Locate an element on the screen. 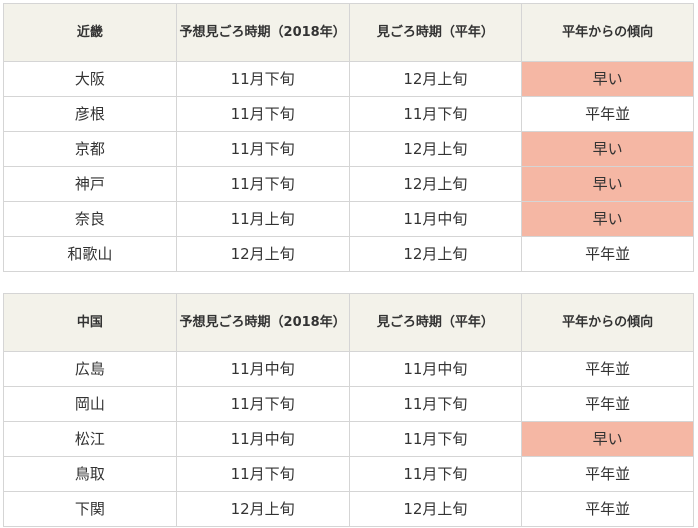 This screenshot has height=528, width=698. table-header-row: 中国 予想見ごろ時期（2018年） 見ごろ時期（平年） 平年からの傾向 is located at coordinates (348, 322).